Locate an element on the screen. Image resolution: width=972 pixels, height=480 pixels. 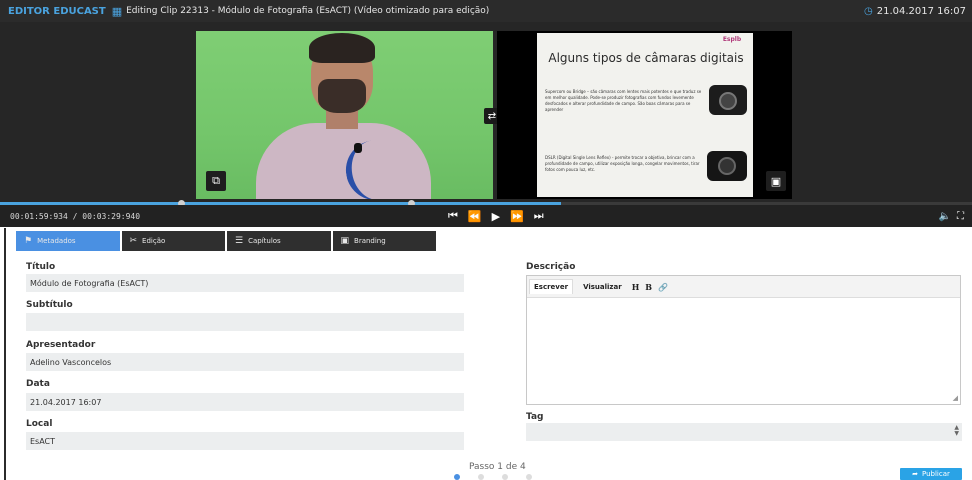
layers-icon: ☰ is located at coordinates (239, 241).